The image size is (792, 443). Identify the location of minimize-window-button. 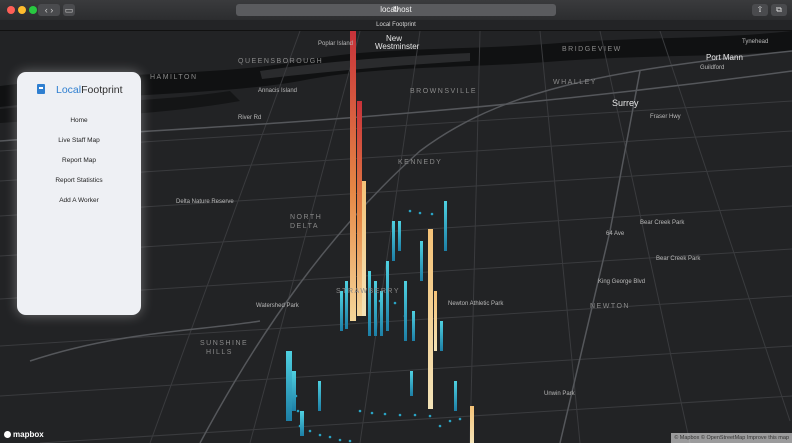
(22, 10).